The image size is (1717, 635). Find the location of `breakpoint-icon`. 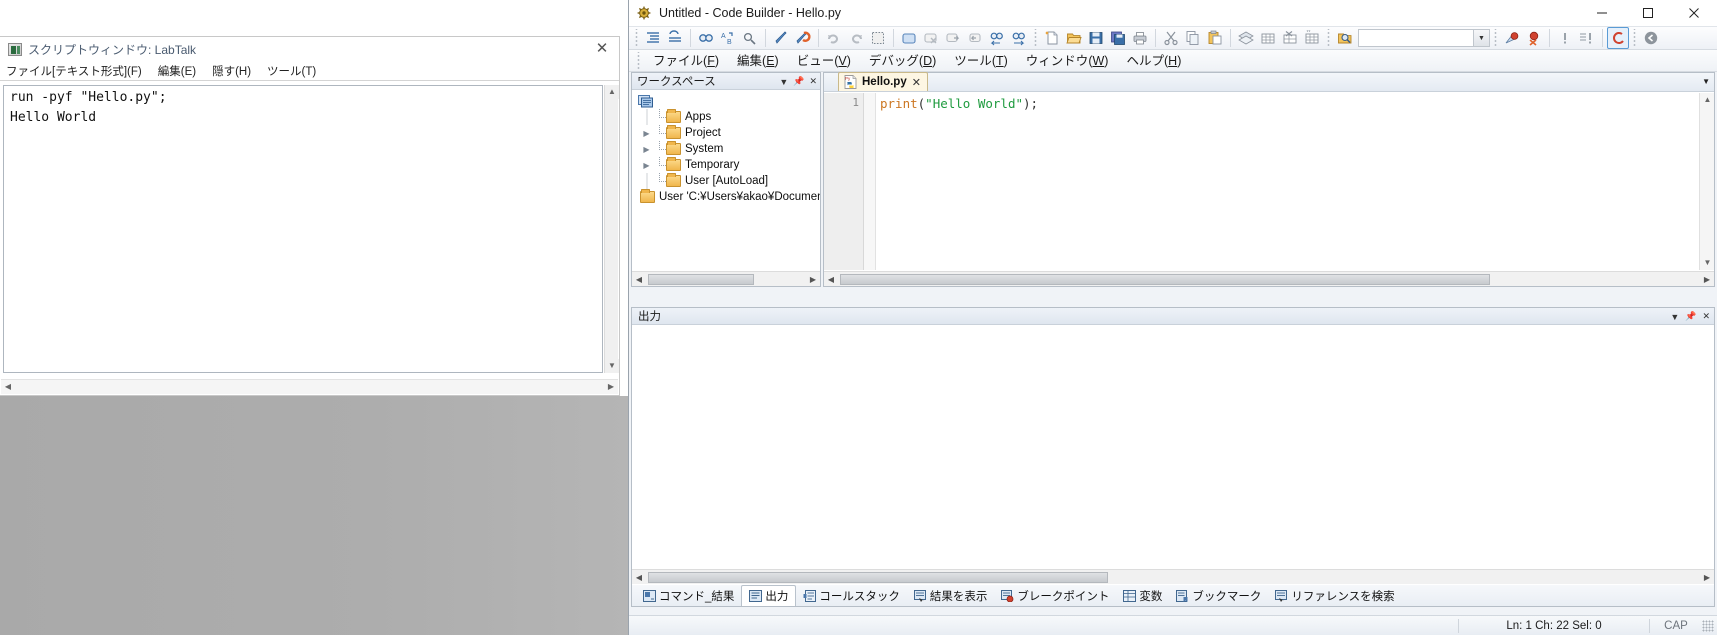

breakpoint-icon is located at coordinates (1512, 38).